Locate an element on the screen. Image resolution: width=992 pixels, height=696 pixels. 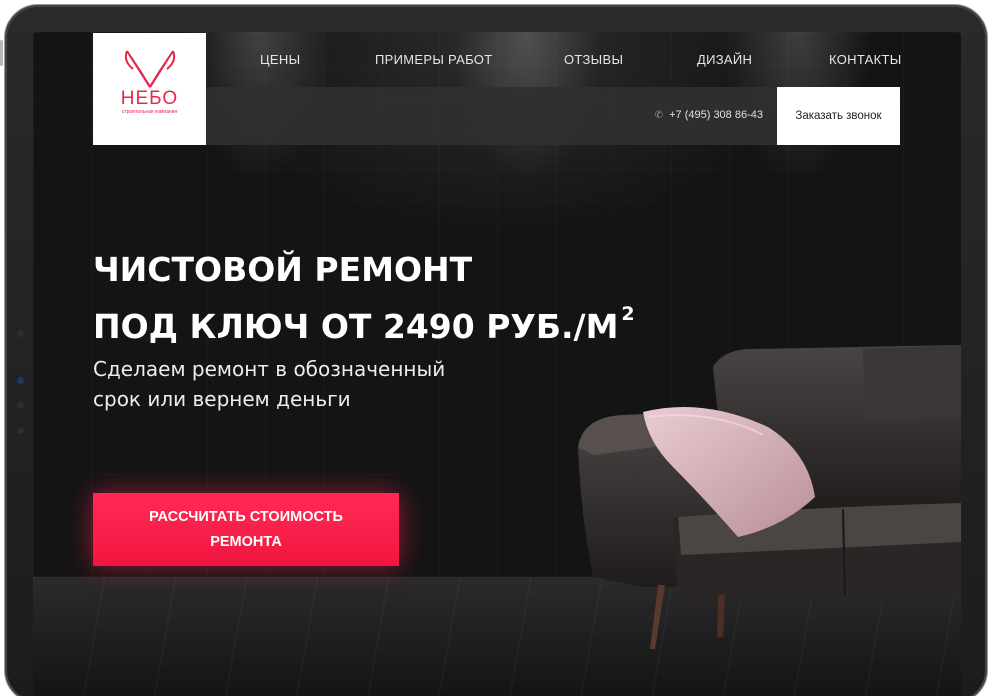
calculate-cost-button: РАССЧИТАТЬ СТОИМОСТЬ РЕМОНТА is located at coordinates (246, 529).